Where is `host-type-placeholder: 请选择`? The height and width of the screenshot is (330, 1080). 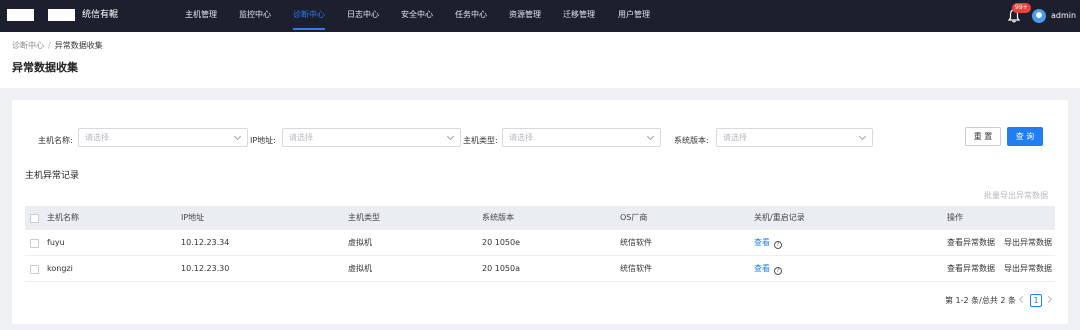
host-type-placeholder: 请选择 is located at coordinates (521, 137).